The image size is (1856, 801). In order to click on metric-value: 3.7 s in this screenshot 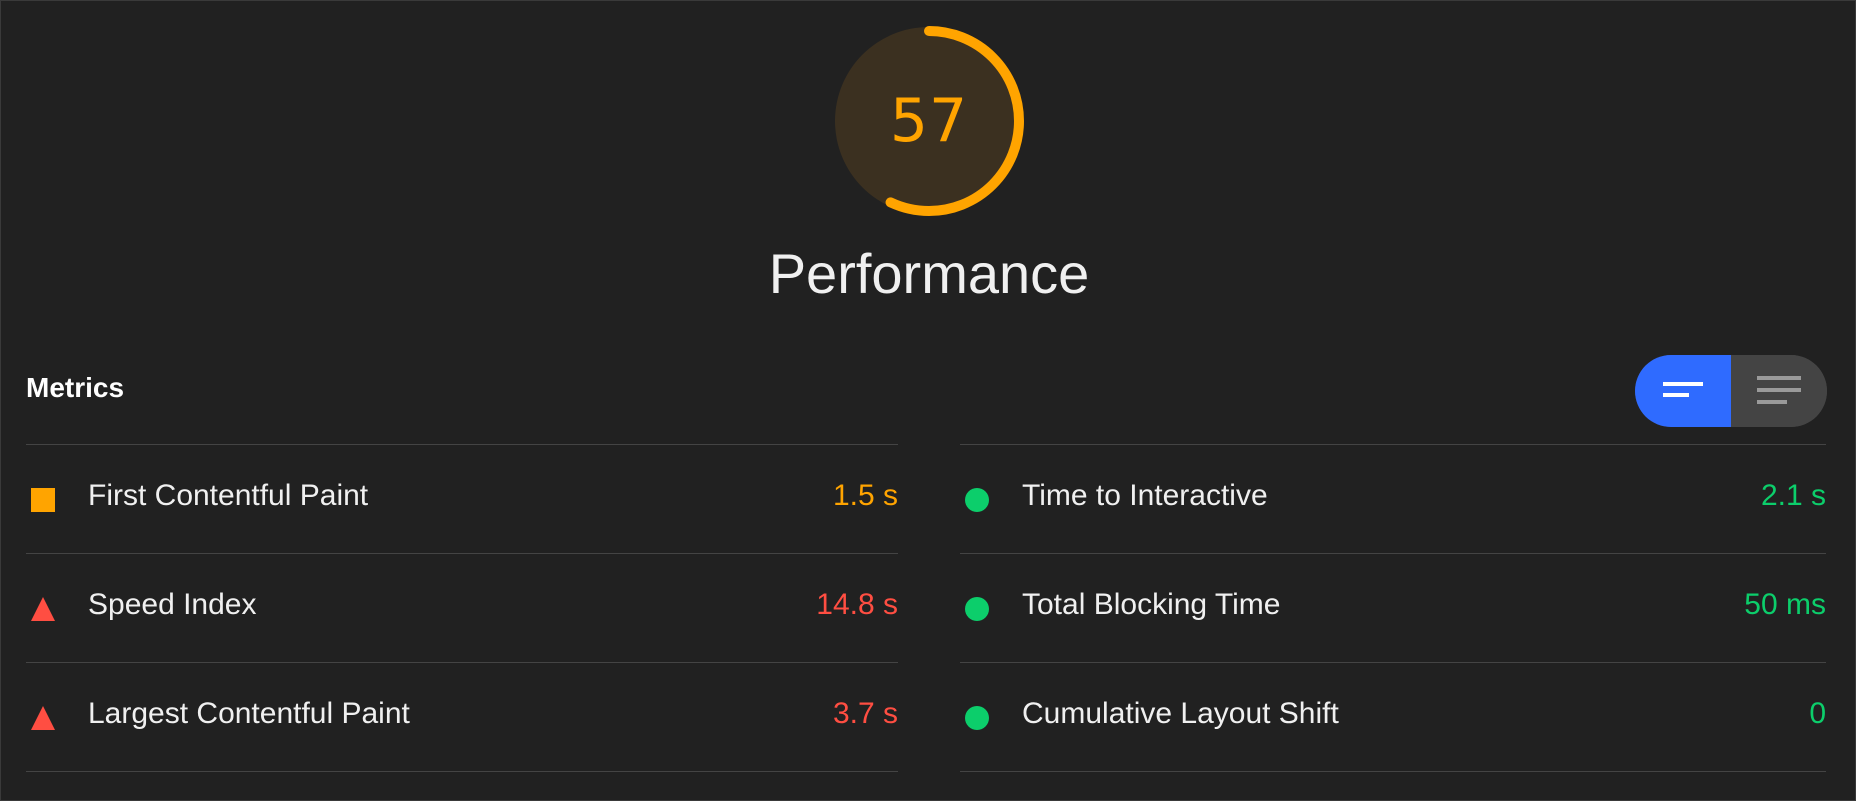, I will do `click(865, 713)`.